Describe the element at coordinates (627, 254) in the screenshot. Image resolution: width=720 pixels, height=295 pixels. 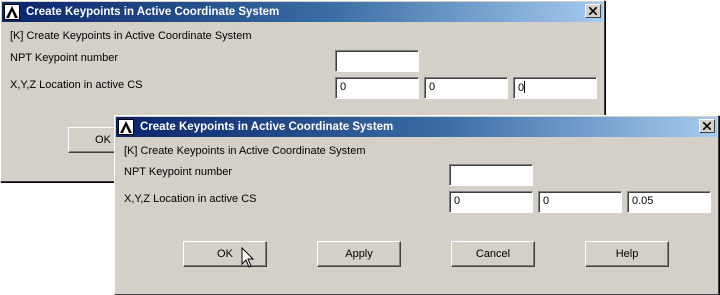
I see `help-button: Help` at that location.